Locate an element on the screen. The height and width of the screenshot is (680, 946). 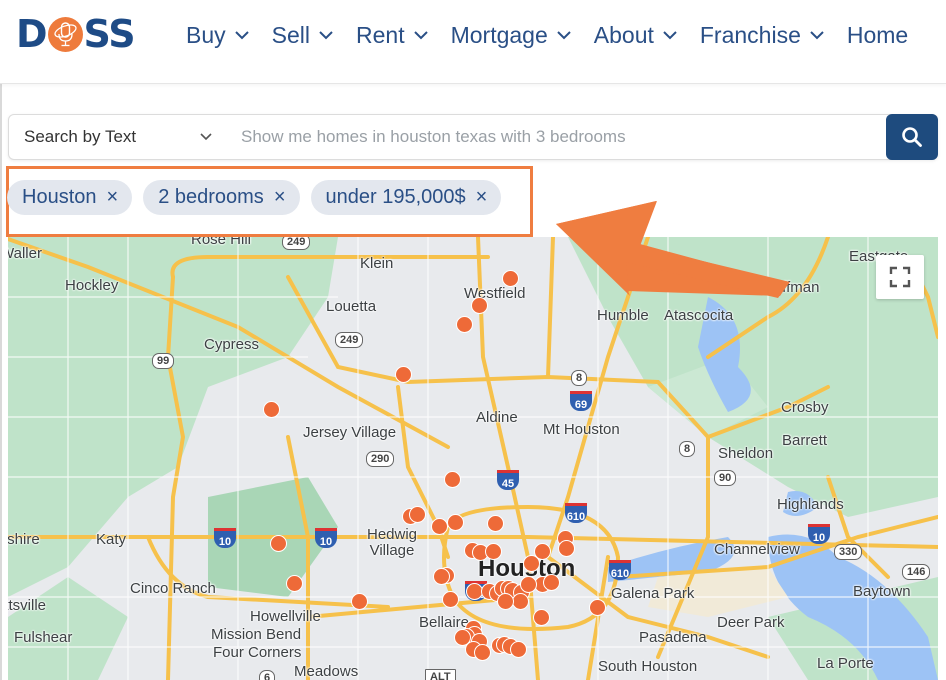
fullscreen-icon is located at coordinates (900, 277).